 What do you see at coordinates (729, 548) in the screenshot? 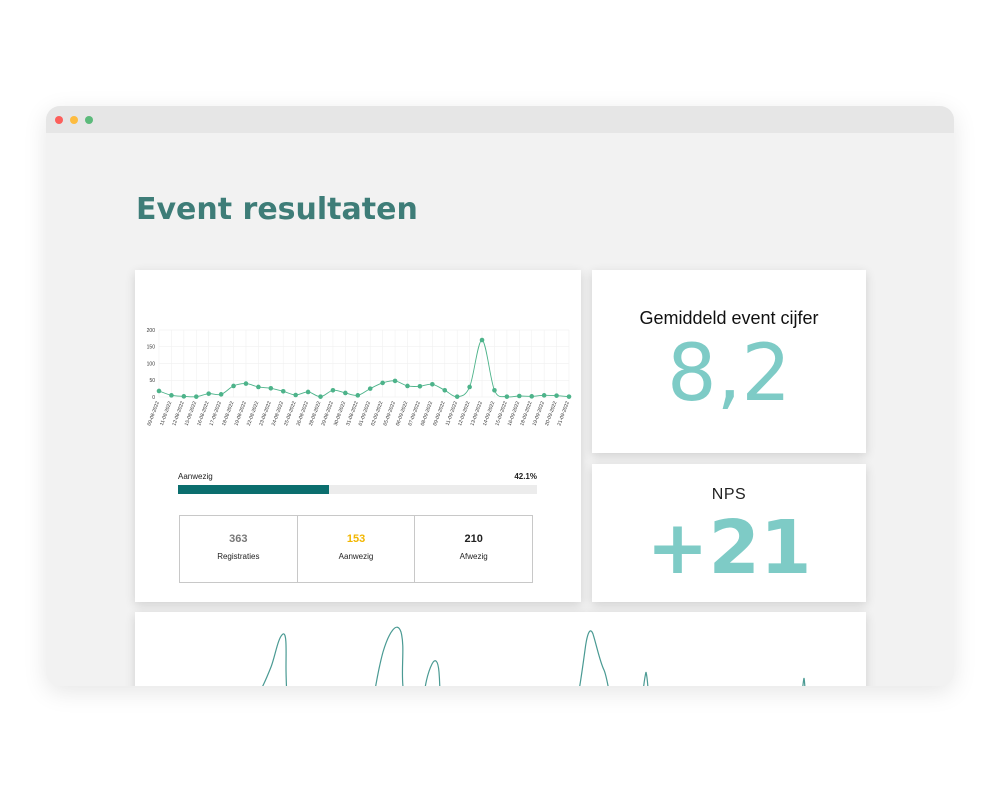
I see `nps-value: +21` at bounding box center [729, 548].